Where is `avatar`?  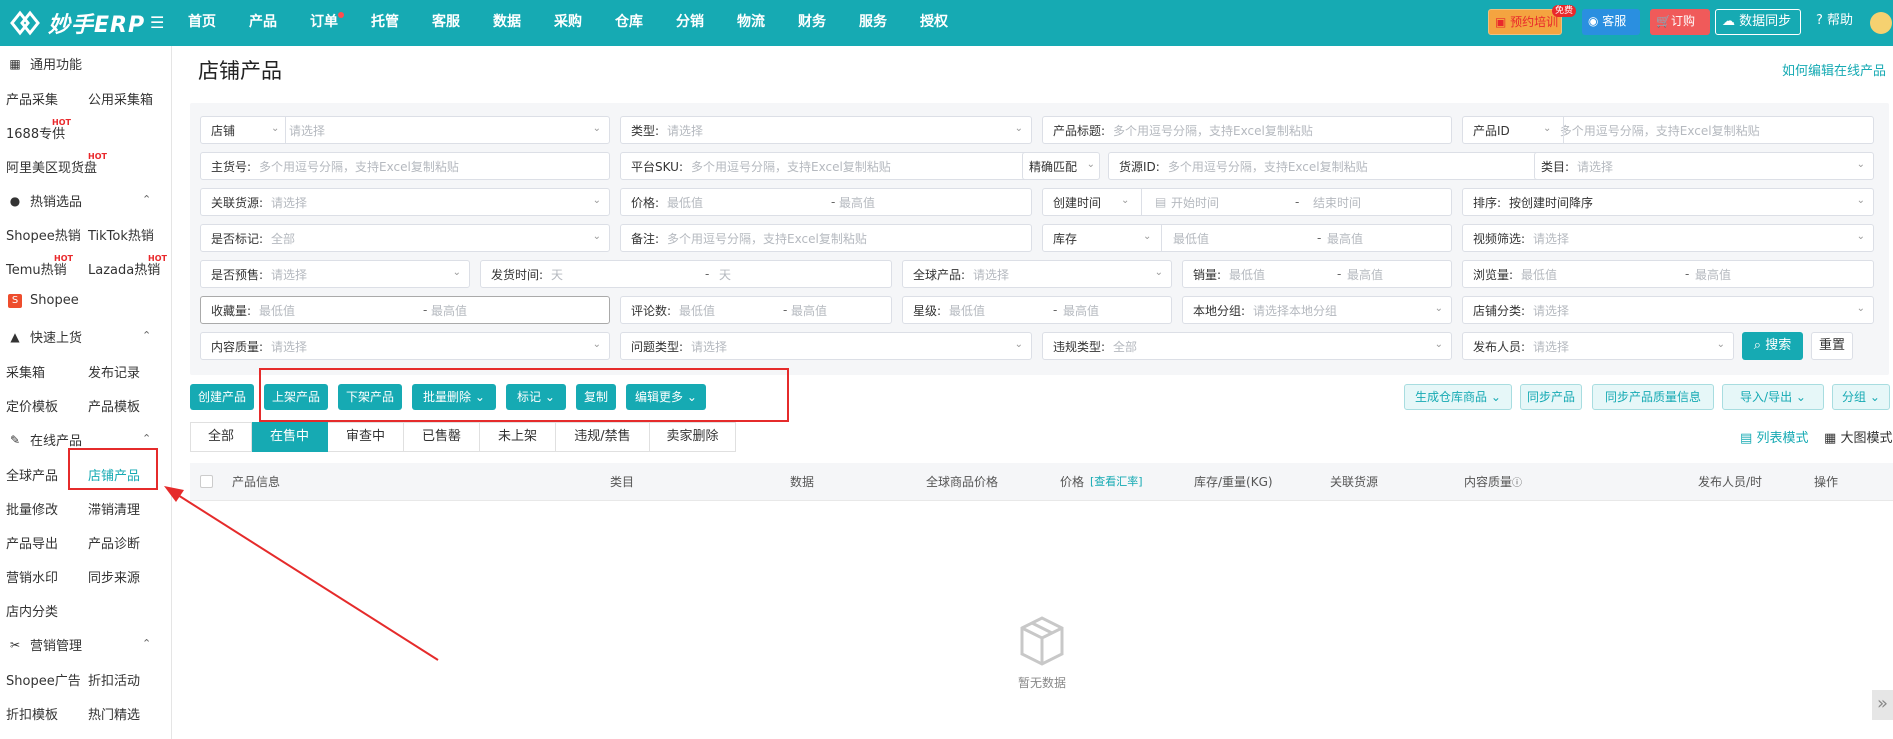
avatar is located at coordinates (1881, 23).